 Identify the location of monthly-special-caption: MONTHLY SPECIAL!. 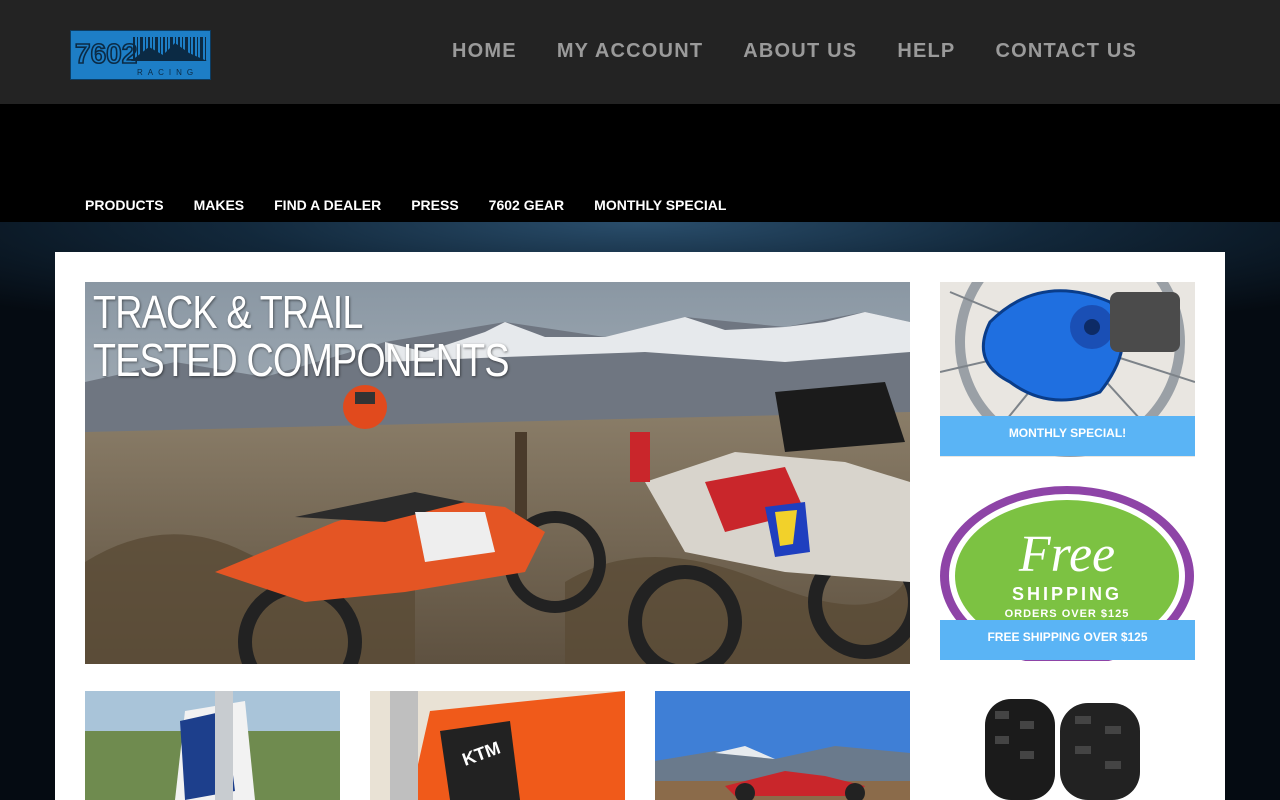
(1067, 436).